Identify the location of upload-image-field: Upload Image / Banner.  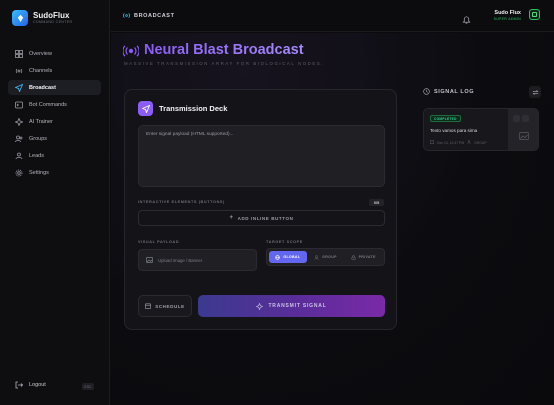
(197, 260).